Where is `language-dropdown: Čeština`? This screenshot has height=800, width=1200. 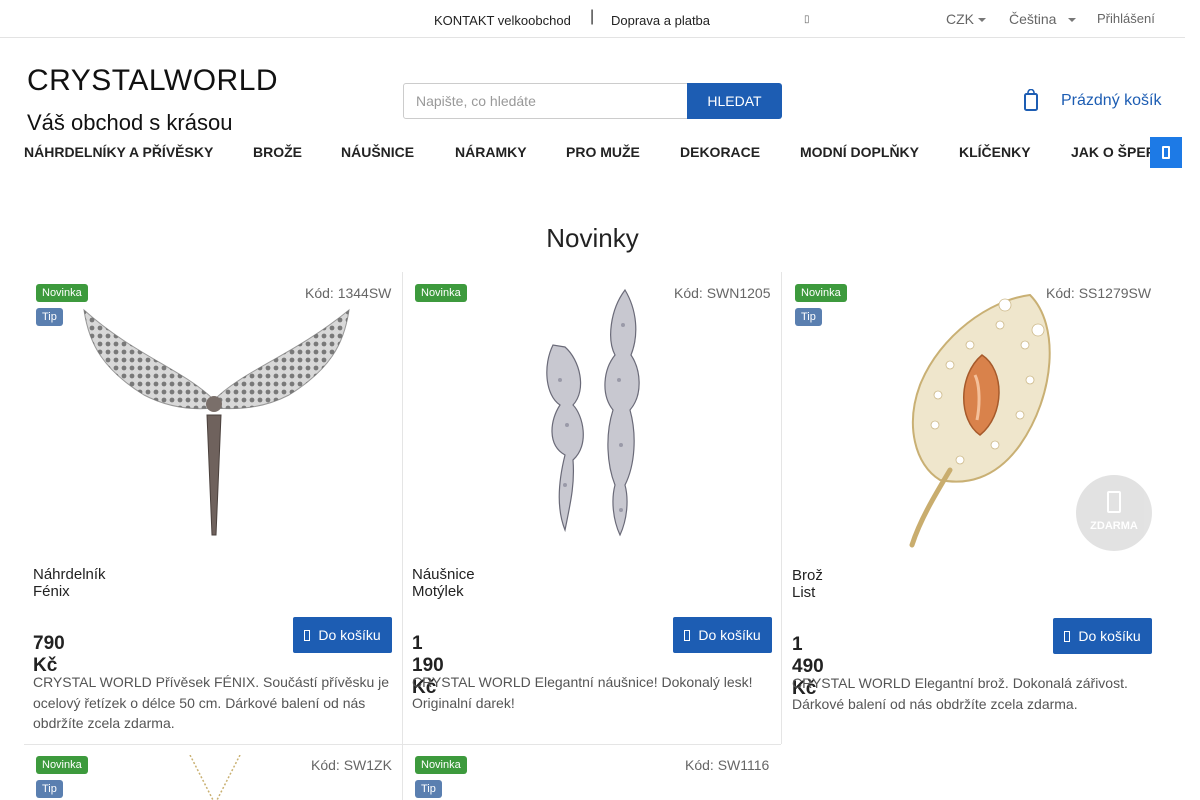 language-dropdown: Čeština is located at coordinates (1043, 19).